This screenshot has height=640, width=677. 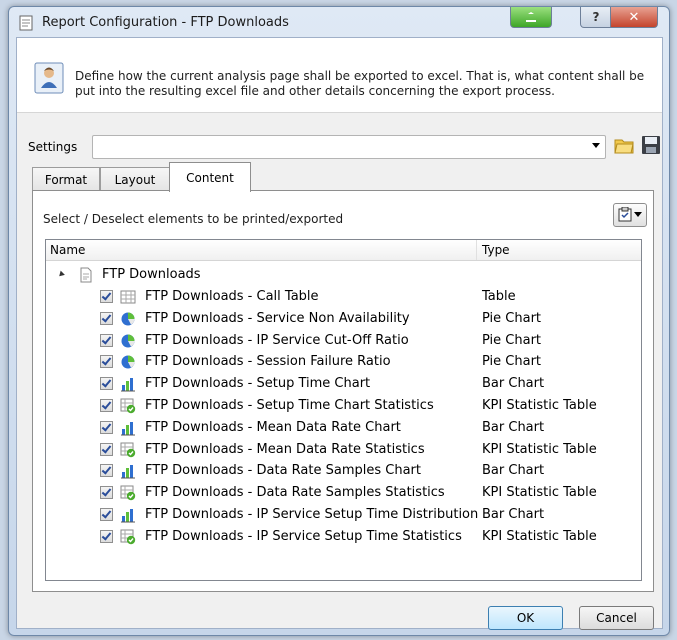 I want to click on tree-item-row: FTP Downloads - Call Table Table, so click(x=343, y=297).